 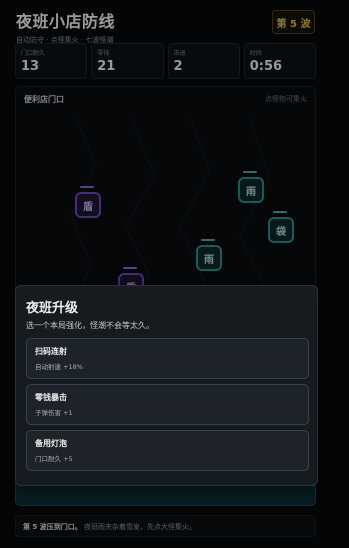 I want to click on upgrade-option-bulb: 备用灯泡 门口耐久 +5, so click(x=167, y=450).